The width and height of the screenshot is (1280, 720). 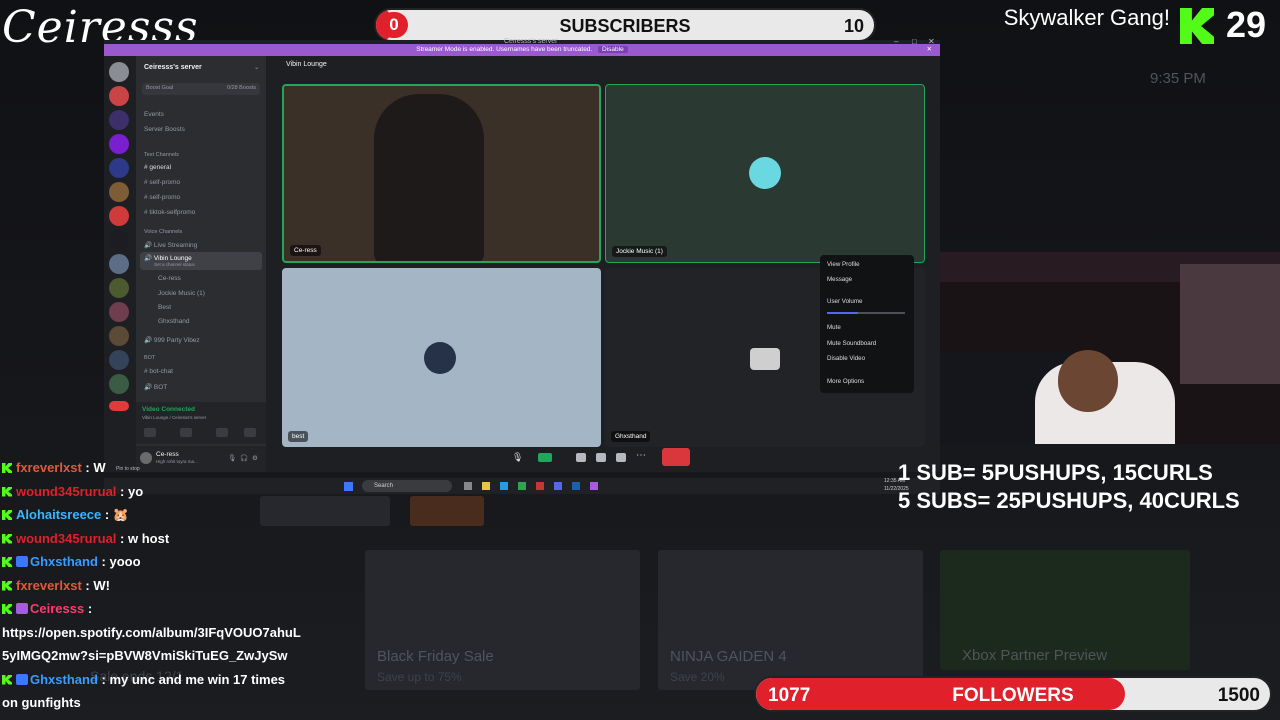 What do you see at coordinates (407, 486) in the screenshot?
I see `taskbar-search: Search` at bounding box center [407, 486].